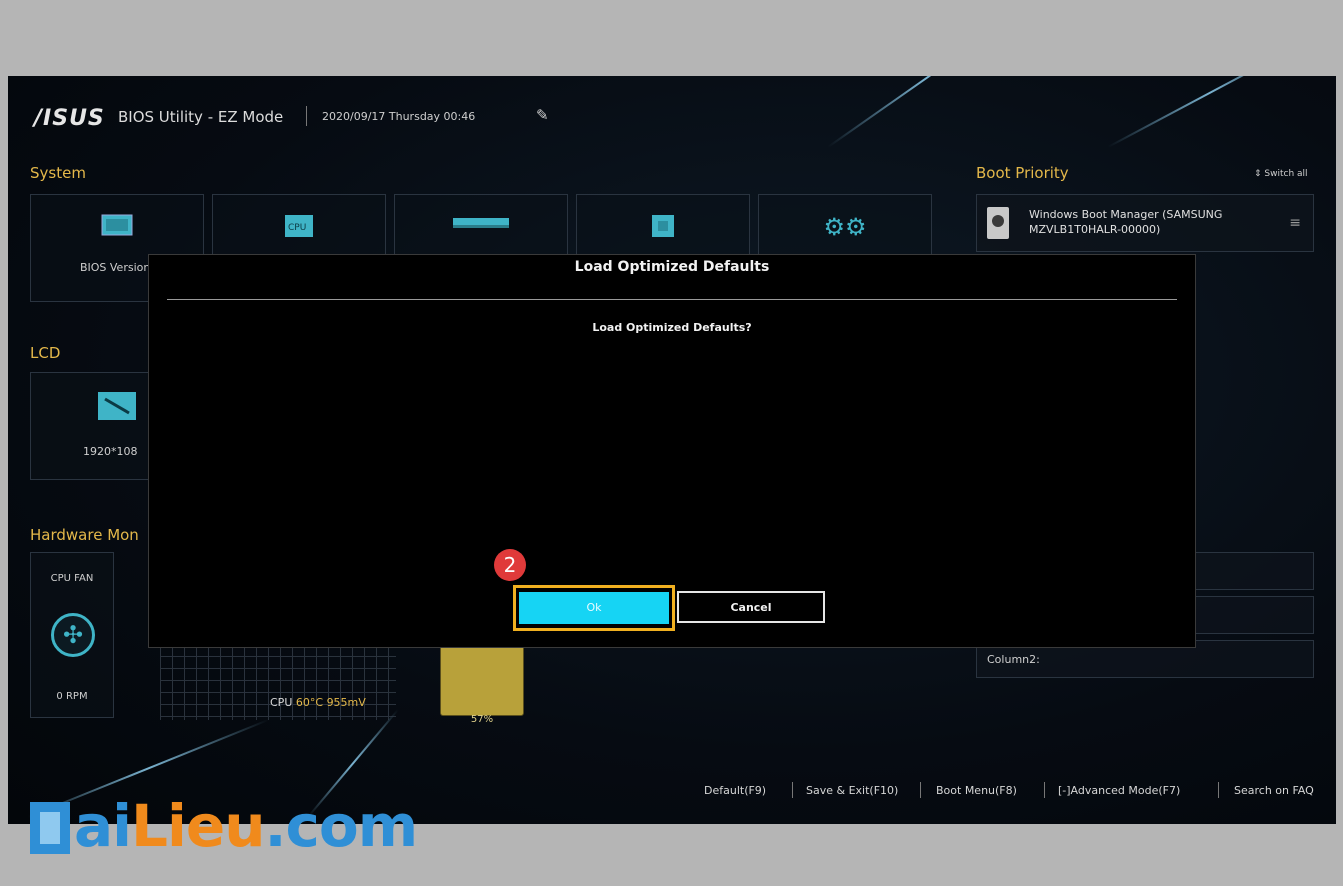 This screenshot has height=886, width=1343. I want to click on cancel-button: Cancel, so click(751, 607).